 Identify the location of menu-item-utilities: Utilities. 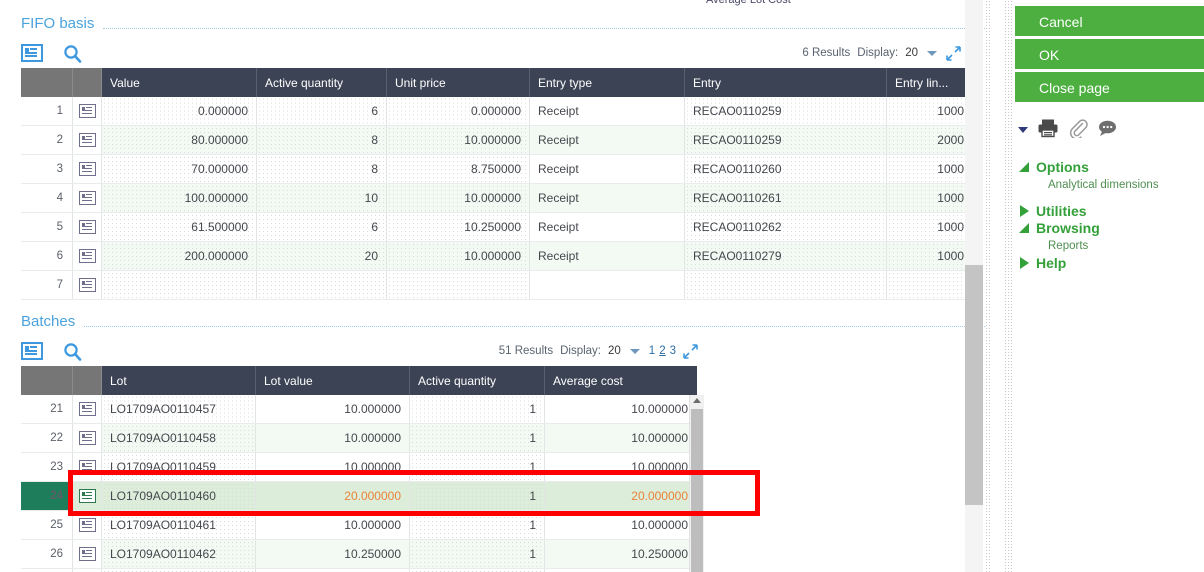
(1111, 211).